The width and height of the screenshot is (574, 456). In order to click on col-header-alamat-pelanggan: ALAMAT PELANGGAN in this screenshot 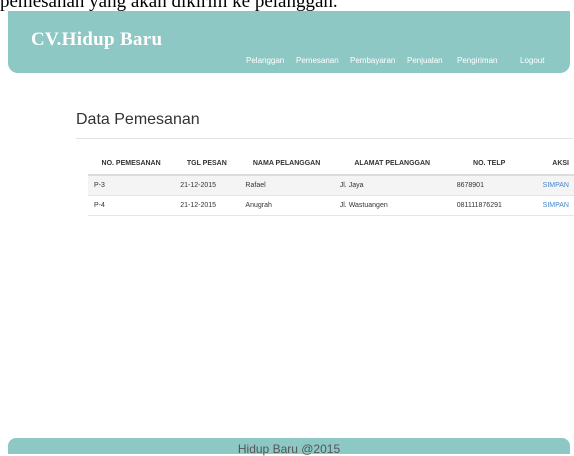, I will do `click(392, 164)`.